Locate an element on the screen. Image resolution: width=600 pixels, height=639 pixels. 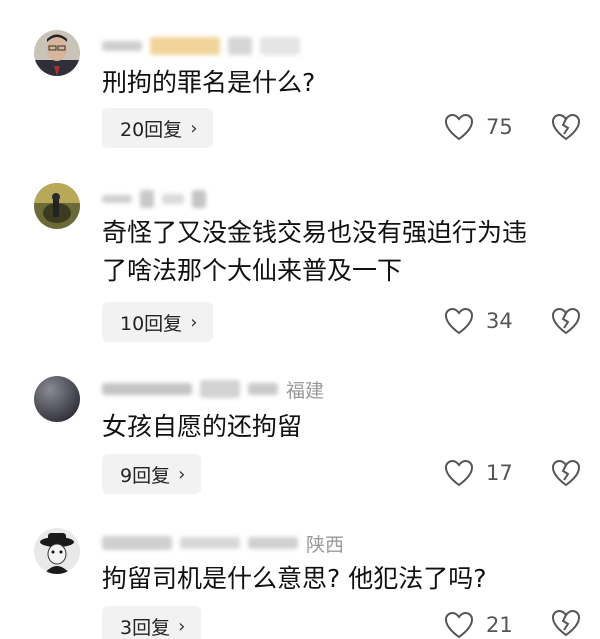
like-button: 21 is located at coordinates (478, 623).